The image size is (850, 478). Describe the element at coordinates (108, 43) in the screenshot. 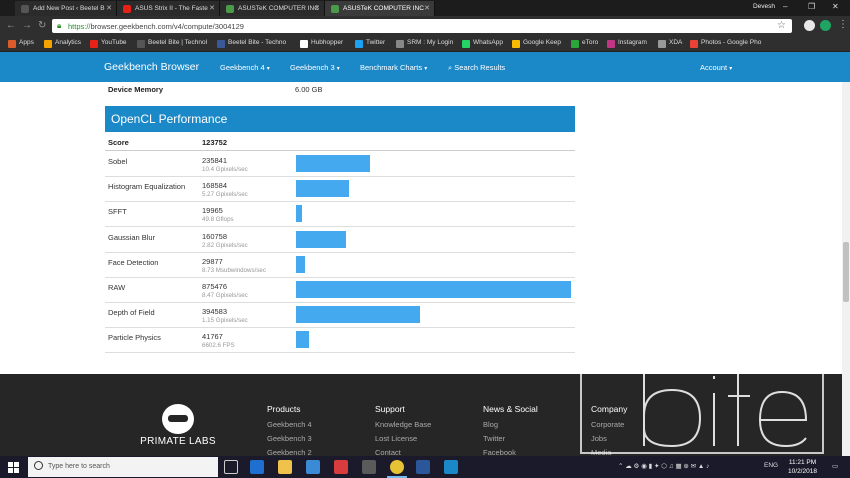

I see `bookmark-item: YouTube` at that location.